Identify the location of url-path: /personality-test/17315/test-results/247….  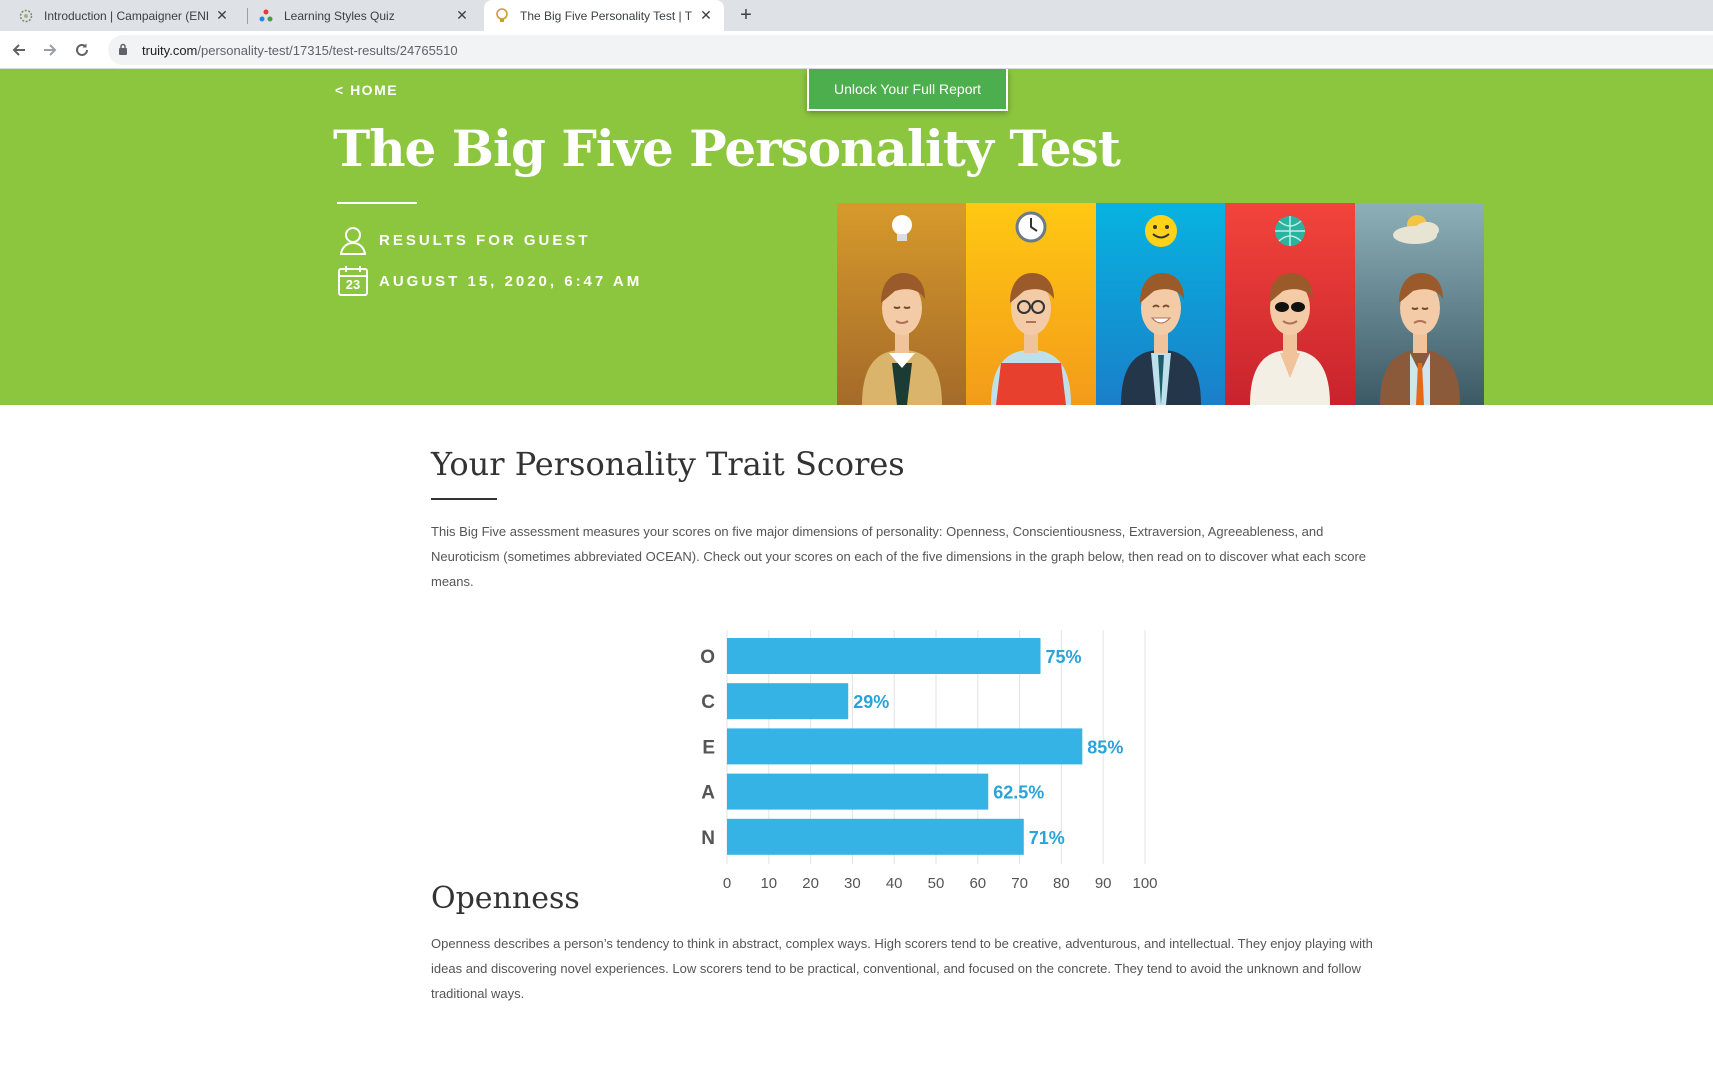
(327, 50).